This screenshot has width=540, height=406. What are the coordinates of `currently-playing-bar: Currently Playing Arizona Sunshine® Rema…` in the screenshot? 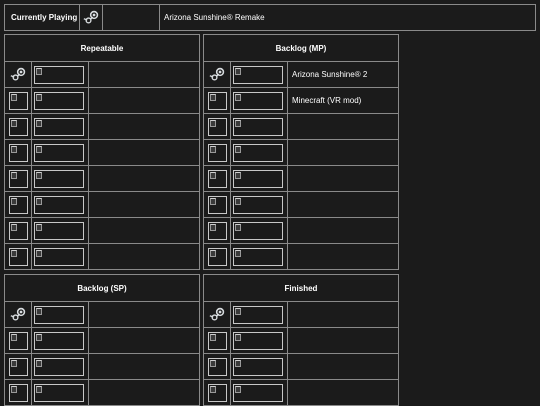 It's located at (270, 17).